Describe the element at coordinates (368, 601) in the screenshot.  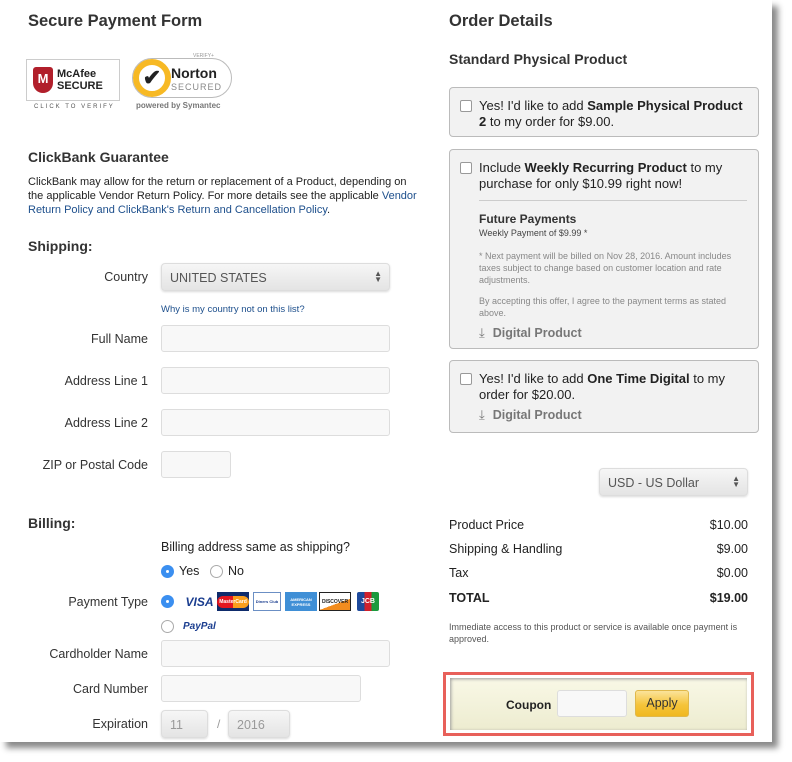
I see `jcb-icon: JCB` at that location.